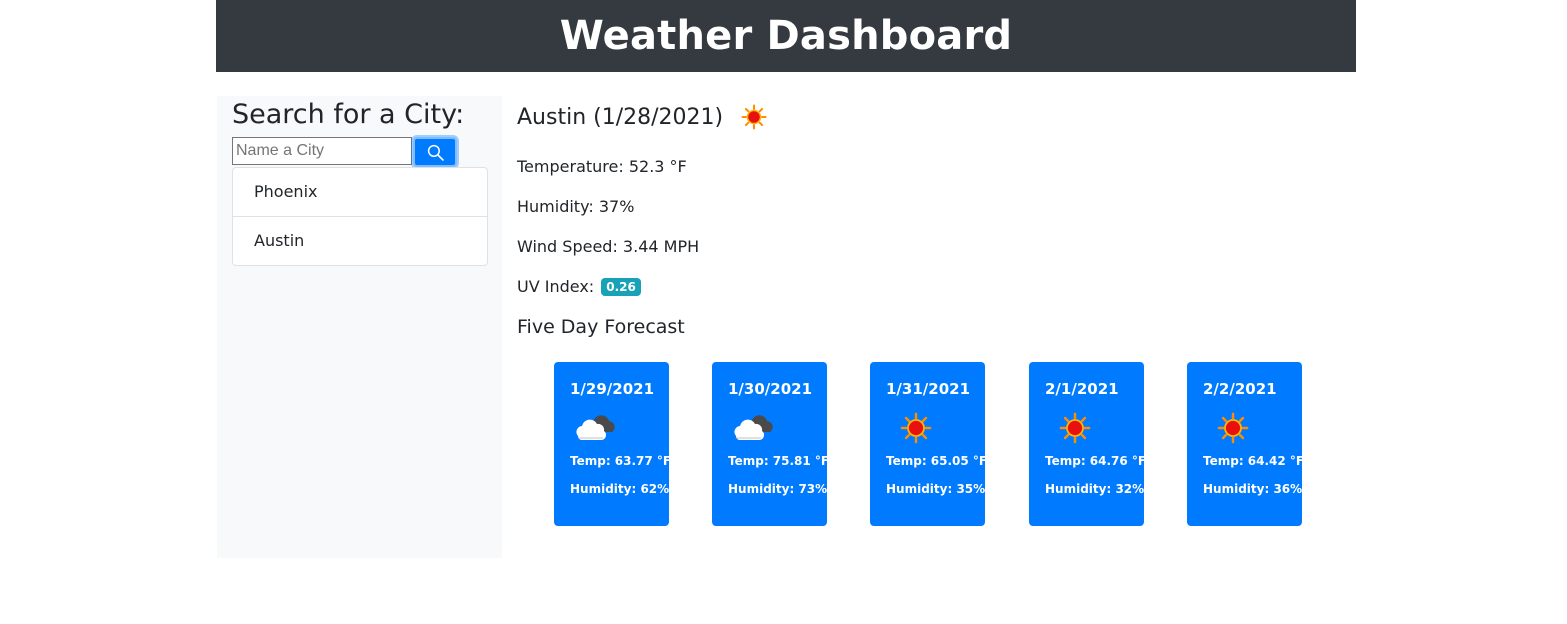 The width and height of the screenshot is (1567, 624). What do you see at coordinates (612, 389) in the screenshot?
I see `forecast-date: 1/29/2021` at bounding box center [612, 389].